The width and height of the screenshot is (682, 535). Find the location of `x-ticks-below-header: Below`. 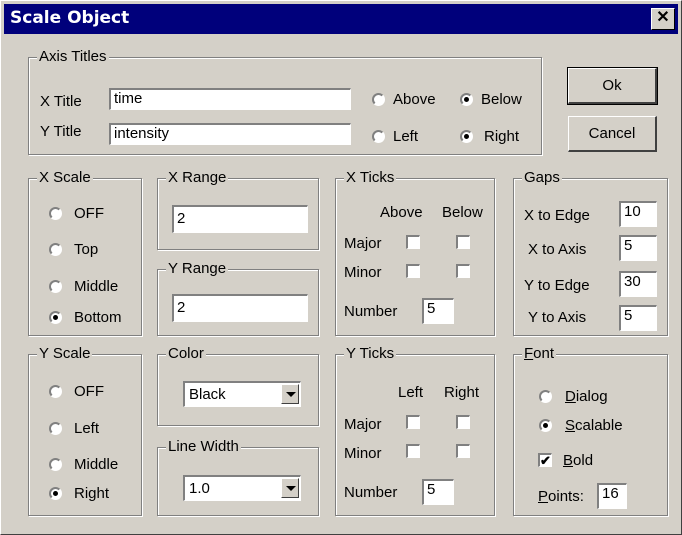

x-ticks-below-header: Below is located at coordinates (462, 212).